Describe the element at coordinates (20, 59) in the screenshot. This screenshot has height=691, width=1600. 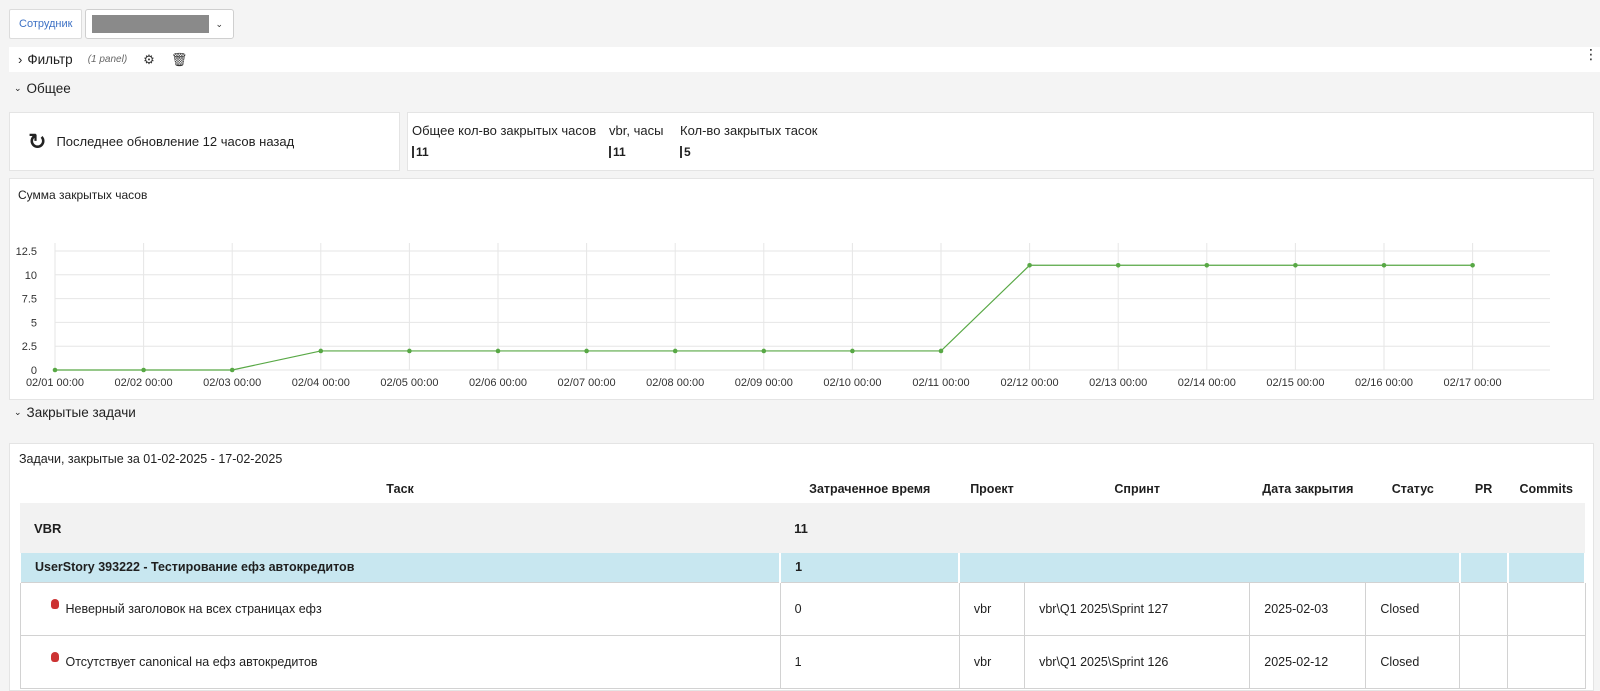
I see `chevron-right-icon: ›` at that location.